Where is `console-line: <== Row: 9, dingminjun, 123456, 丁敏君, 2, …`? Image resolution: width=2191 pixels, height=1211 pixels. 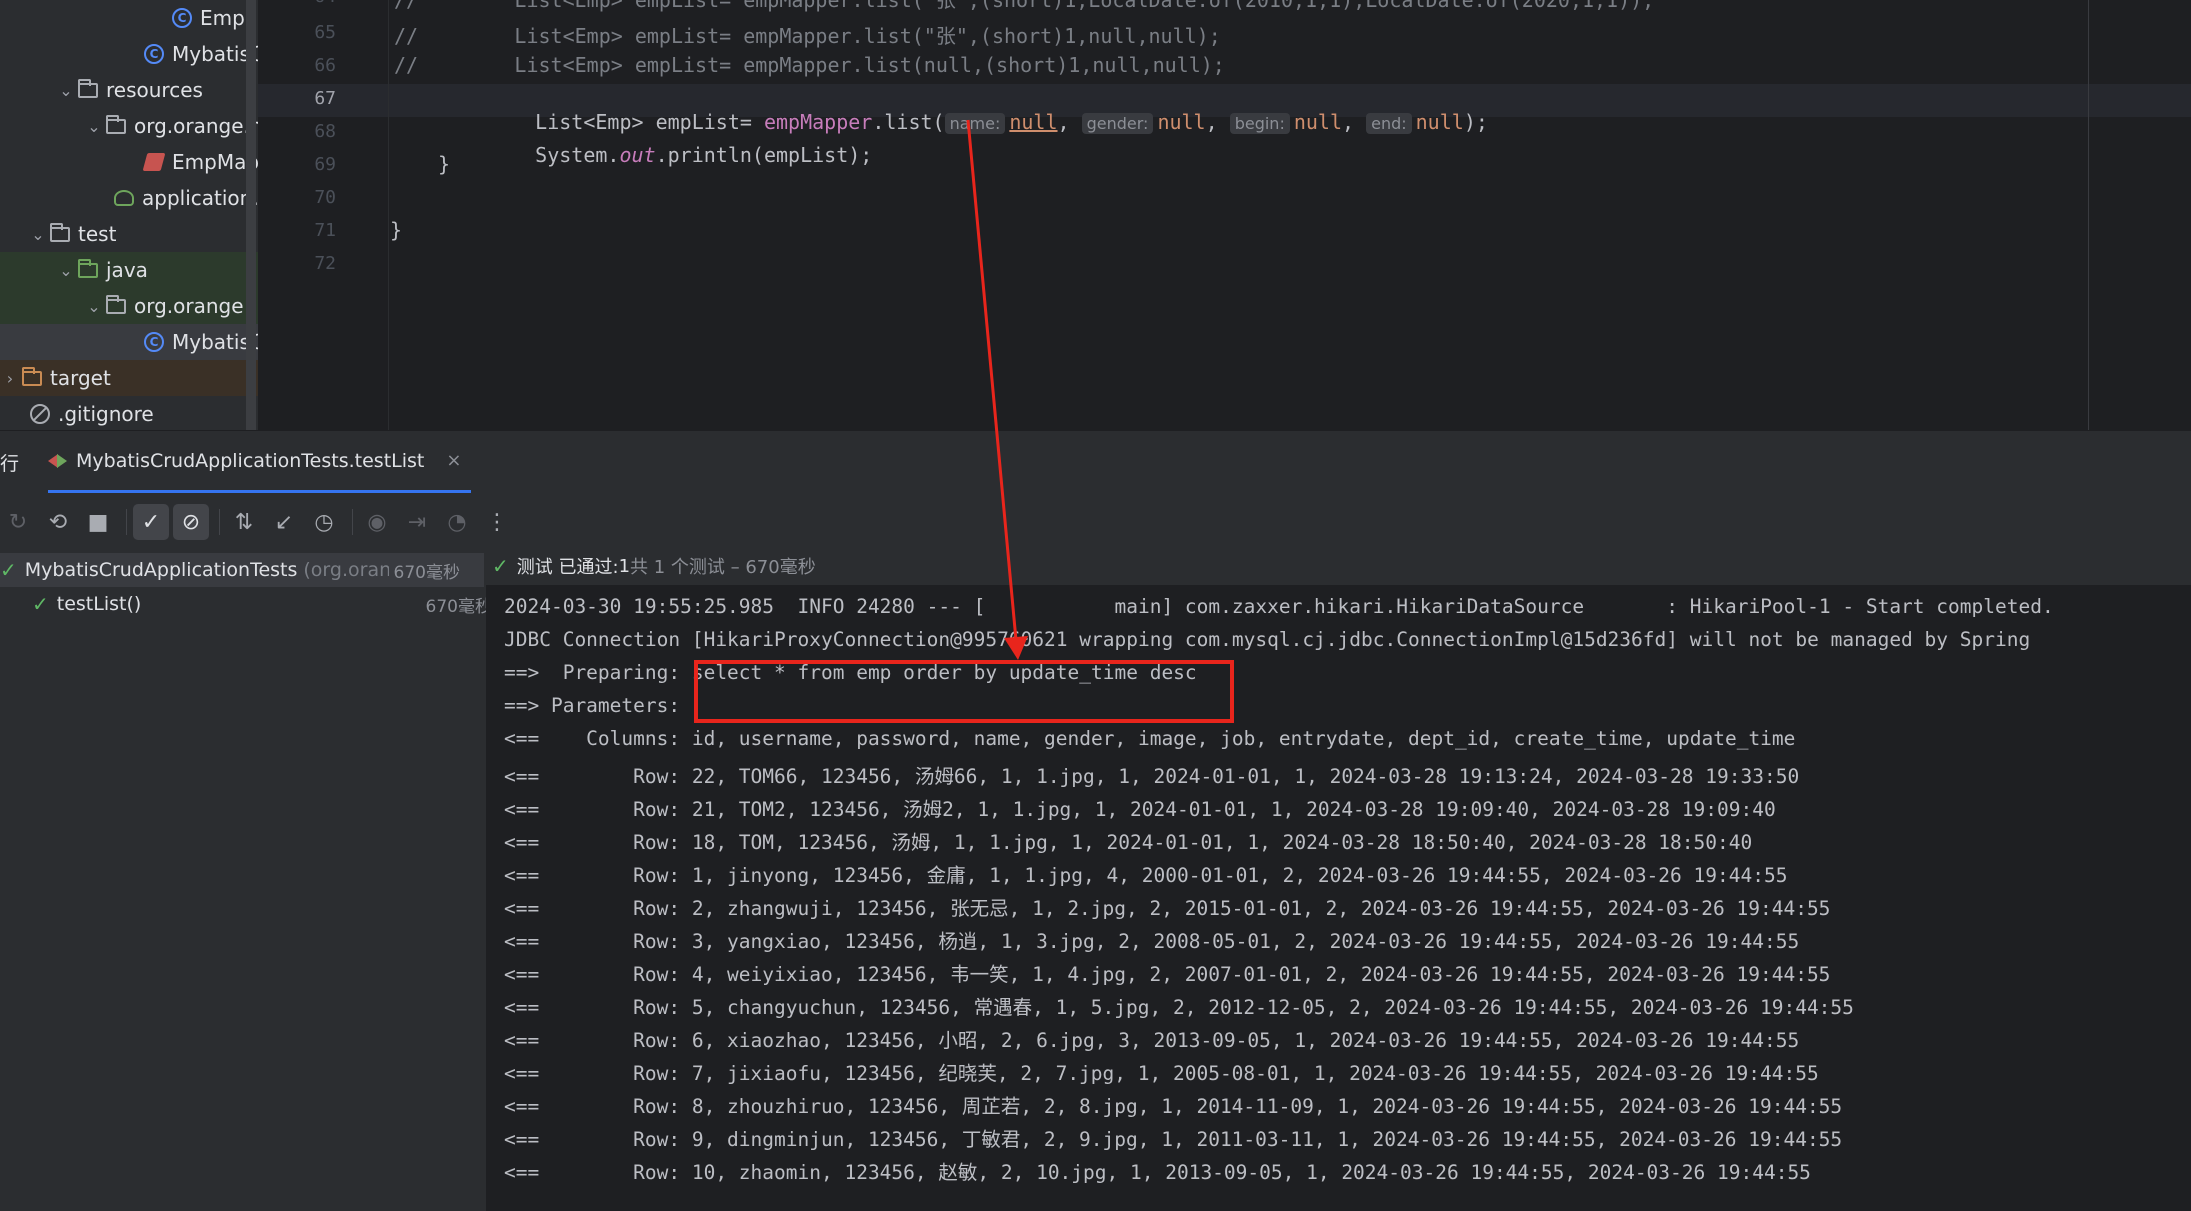
console-line: <== Row: 9, dingminjun, 123456, 丁敏君, 2, … is located at coordinates (1173, 1139).